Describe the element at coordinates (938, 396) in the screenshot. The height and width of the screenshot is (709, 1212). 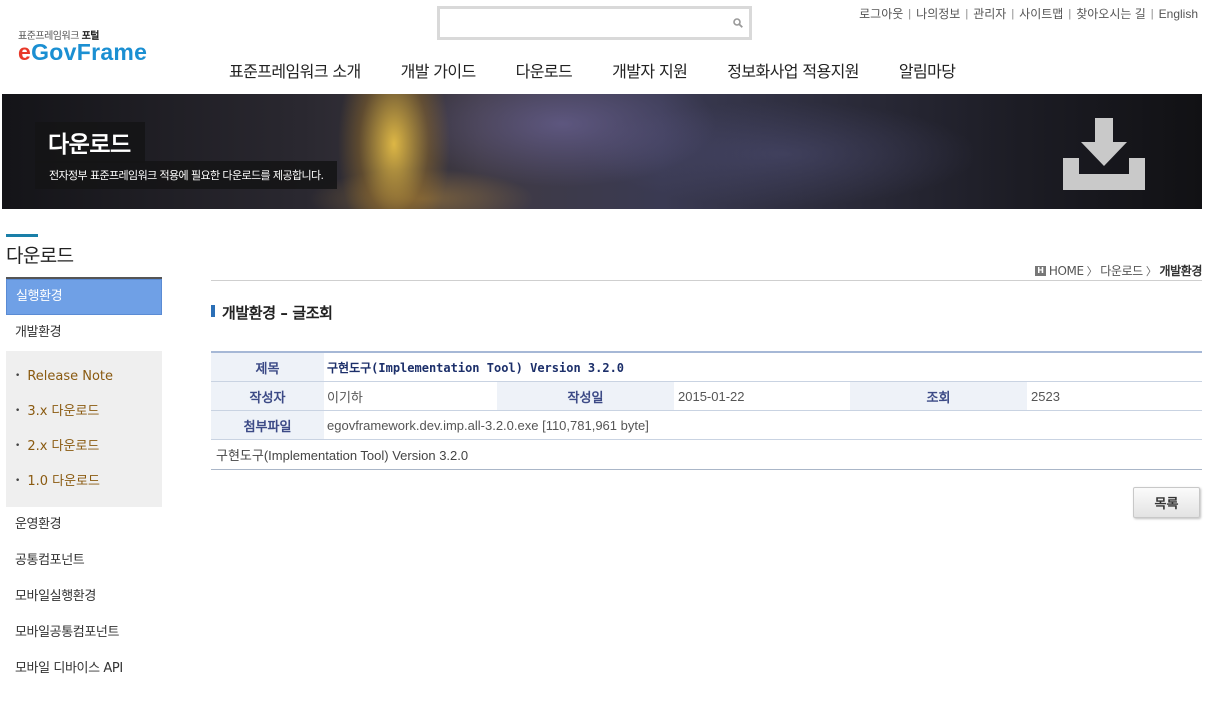
I see `views-label: 조회` at that location.